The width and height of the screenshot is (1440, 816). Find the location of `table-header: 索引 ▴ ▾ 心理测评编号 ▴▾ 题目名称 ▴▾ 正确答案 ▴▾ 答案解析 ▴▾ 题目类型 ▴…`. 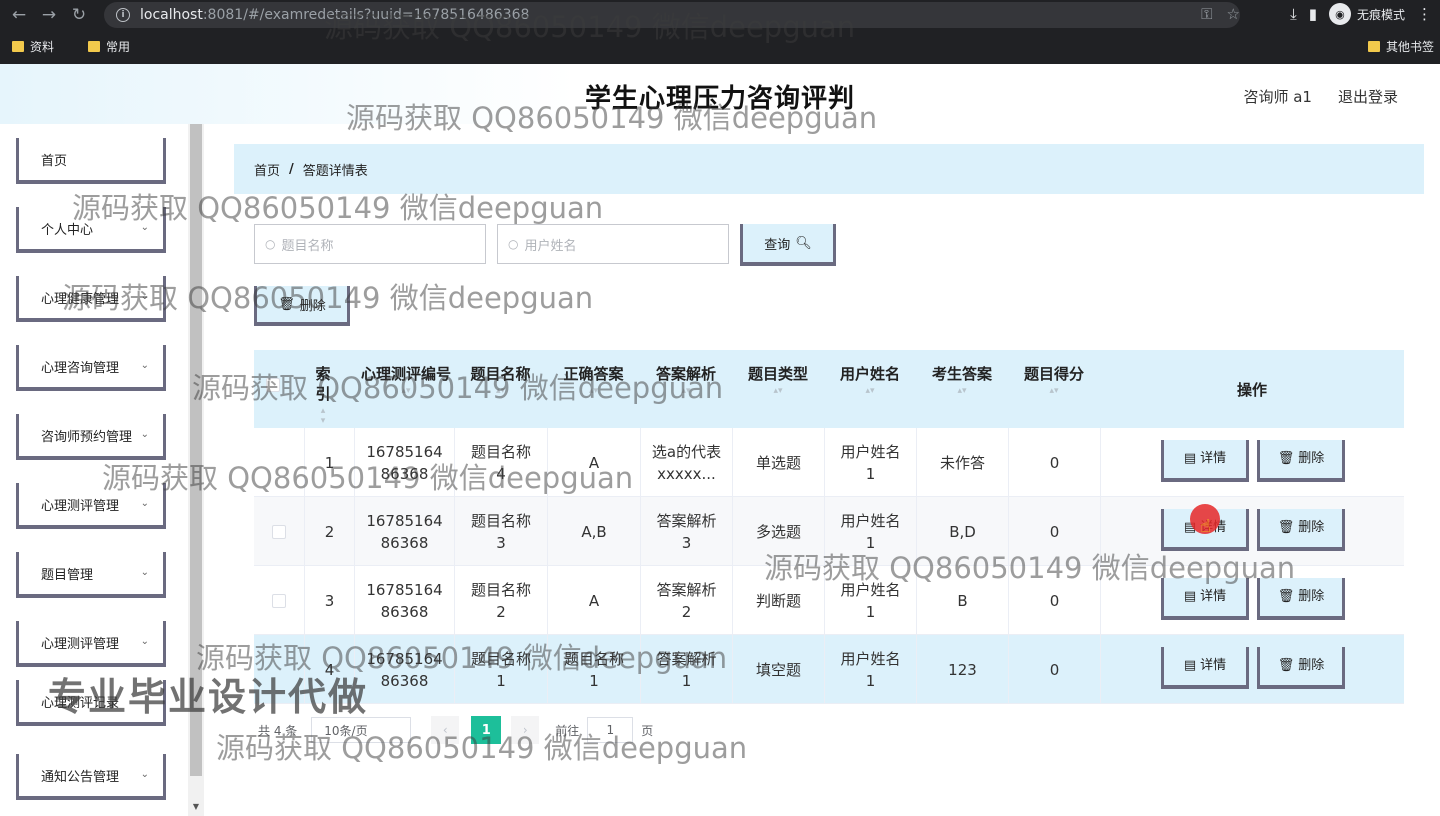

table-header: 索引 ▴ ▾ 心理测评编号 ▴▾ 题目名称 ▴▾ 正确答案 ▴▾ 答案解析 ▴▾ 题目类型 ▴… is located at coordinates (829, 389).